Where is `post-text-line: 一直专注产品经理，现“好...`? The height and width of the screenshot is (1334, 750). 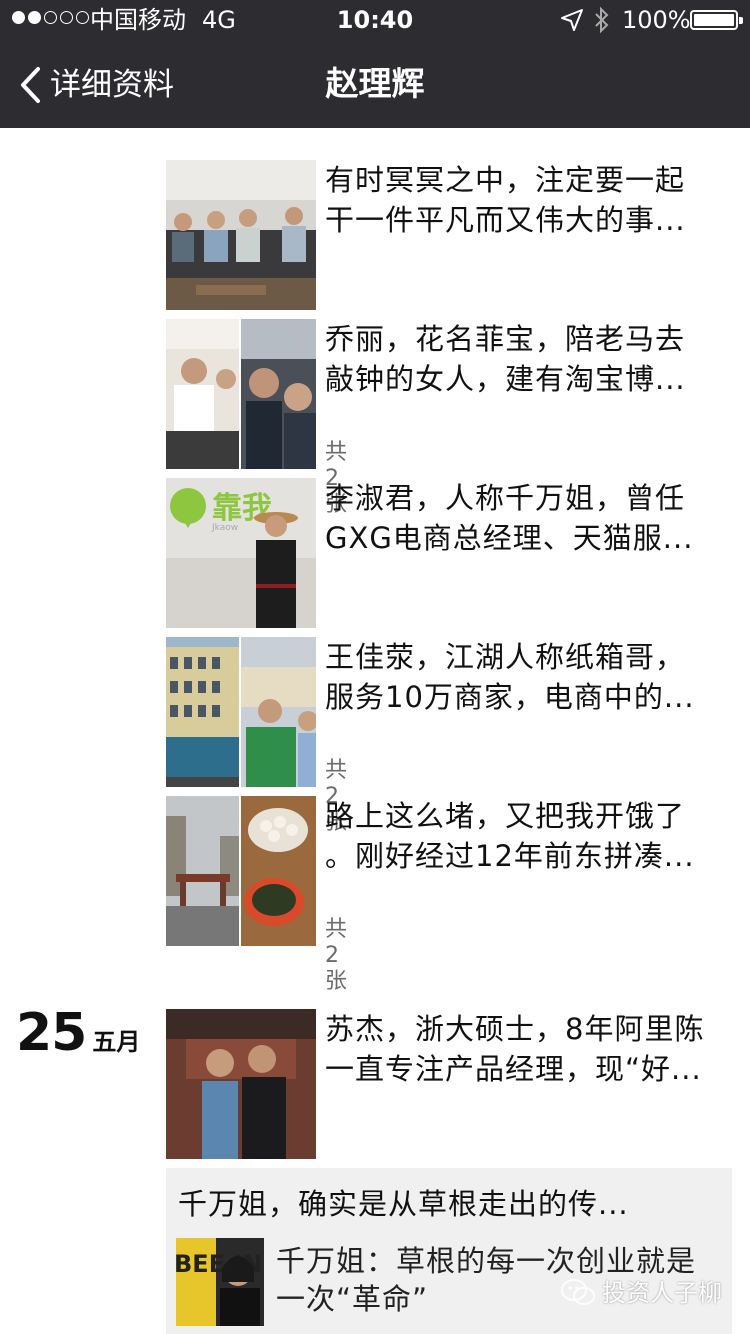
post-text-line: 一直专注产品经理，现“好... is located at coordinates (513, 1069).